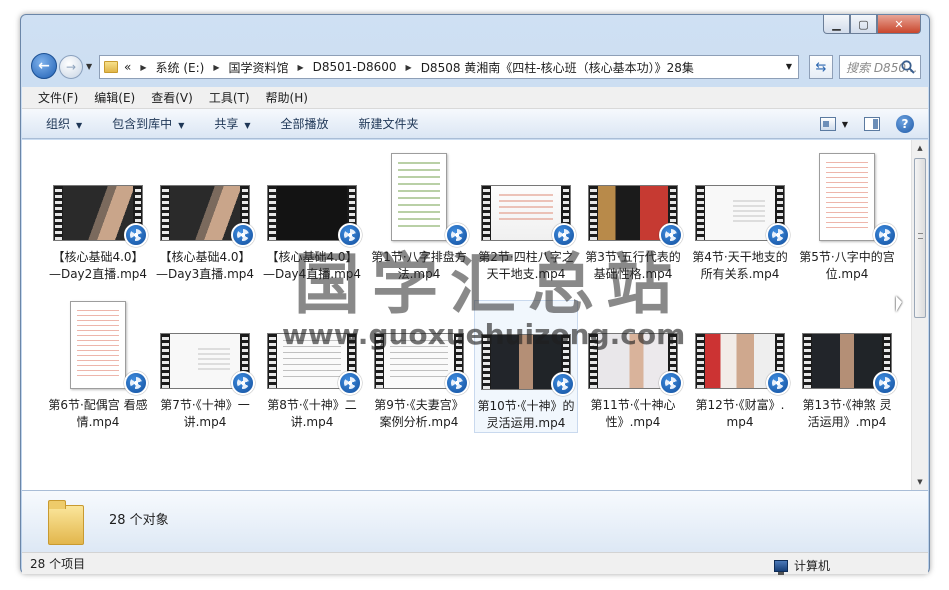  I want to click on grip-icon, so click(920, 236).